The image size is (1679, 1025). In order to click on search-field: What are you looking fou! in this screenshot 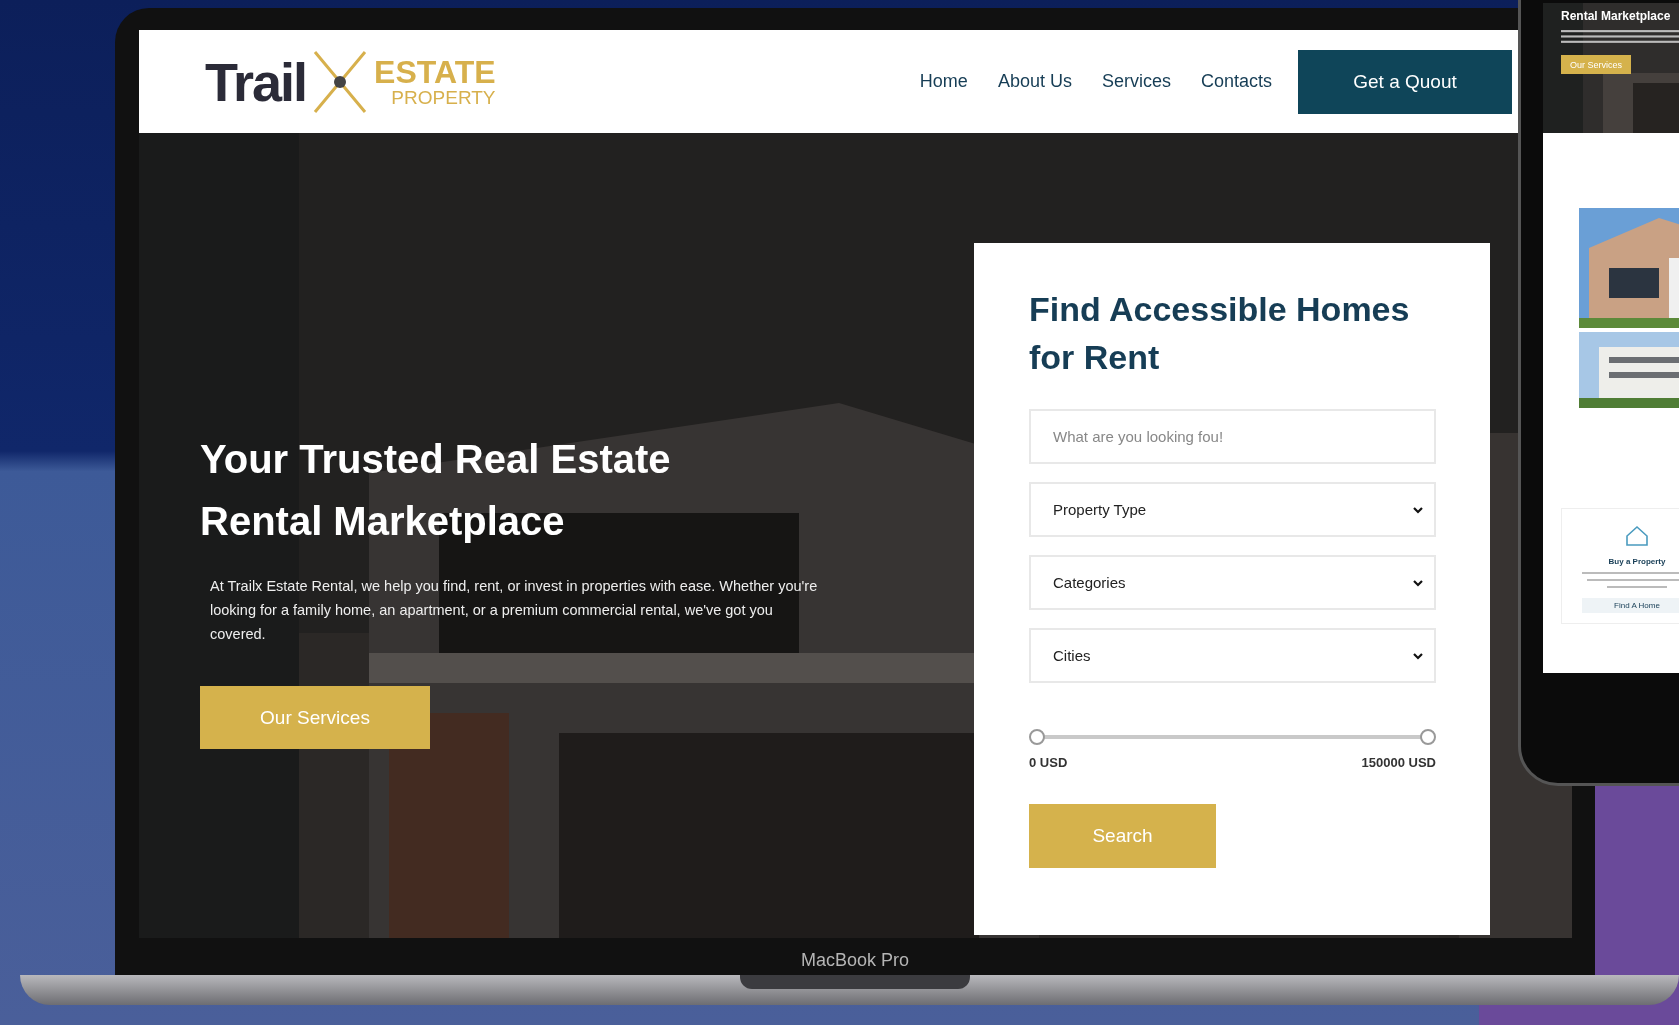, I will do `click(1232, 436)`.